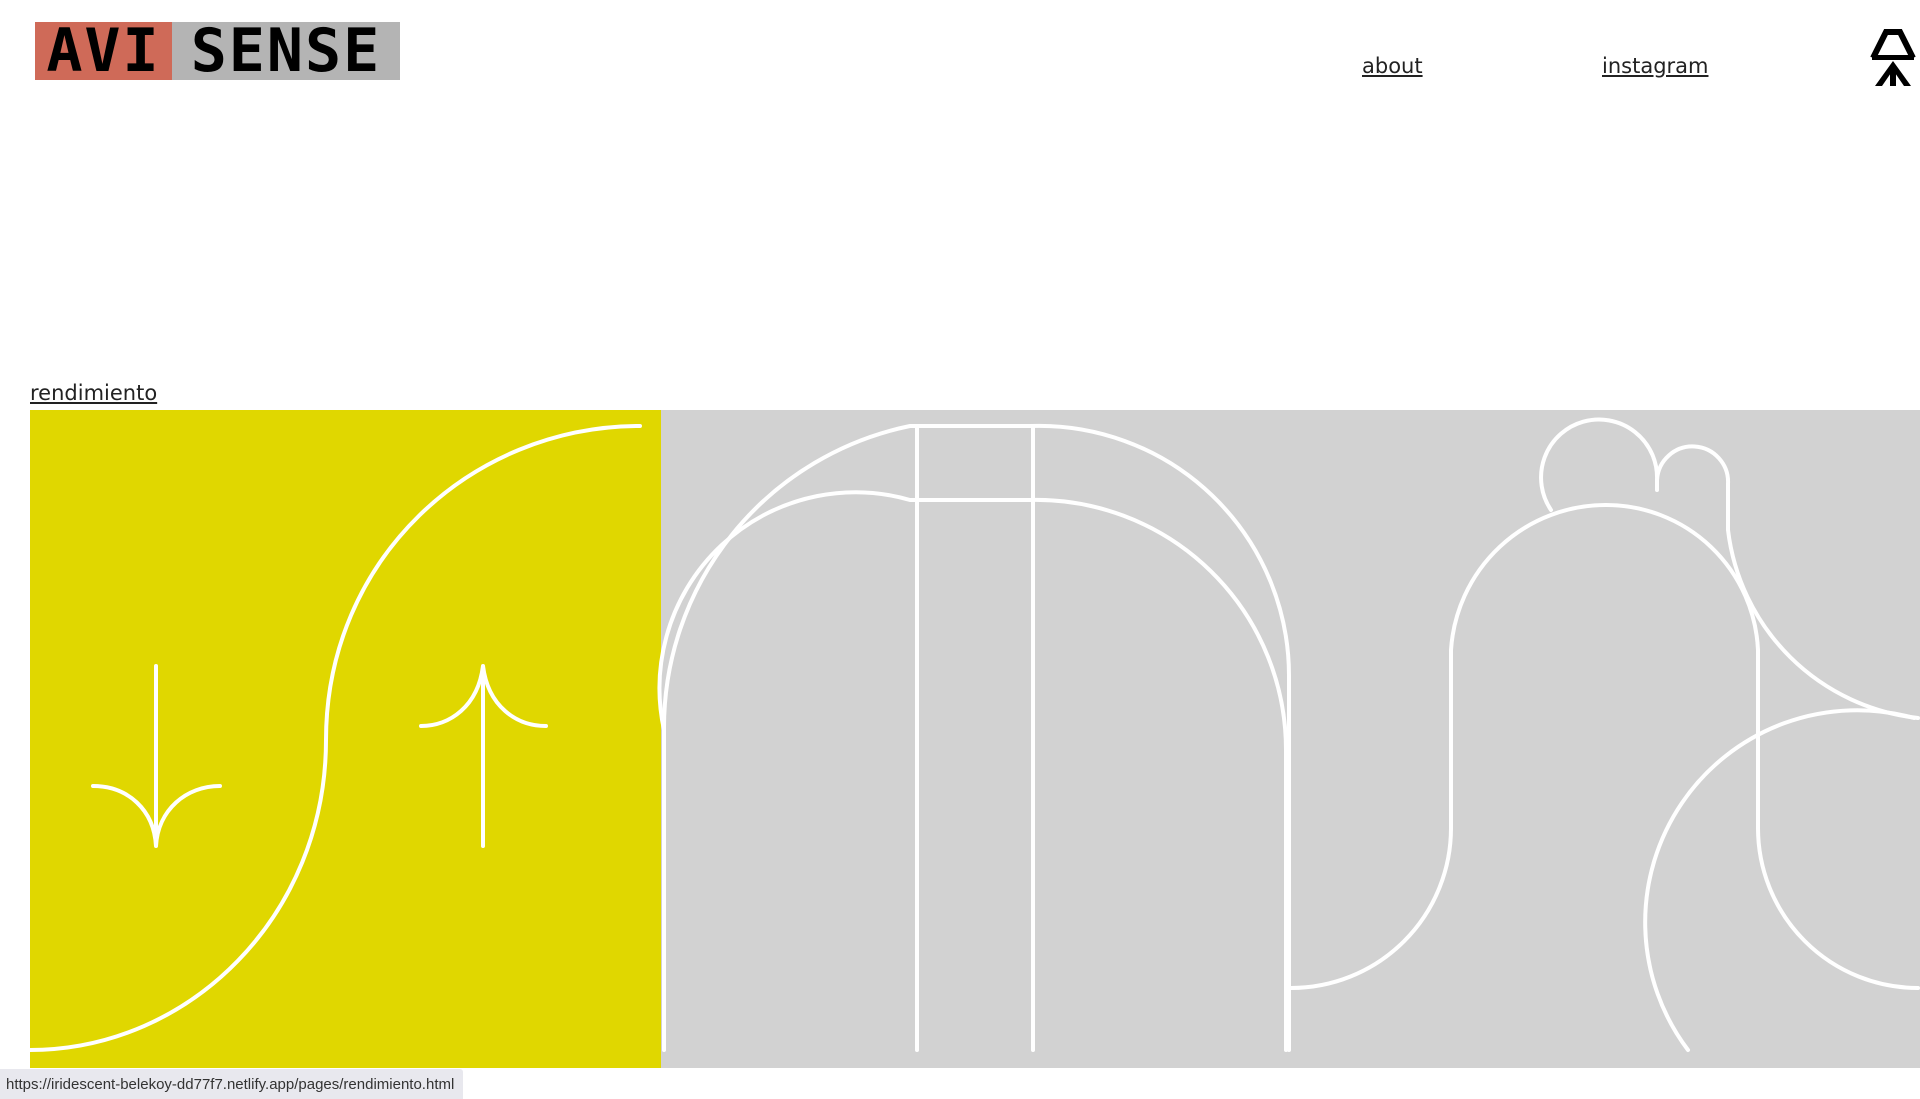  I want to click on arrow-mark-icon, so click(1893, 59).